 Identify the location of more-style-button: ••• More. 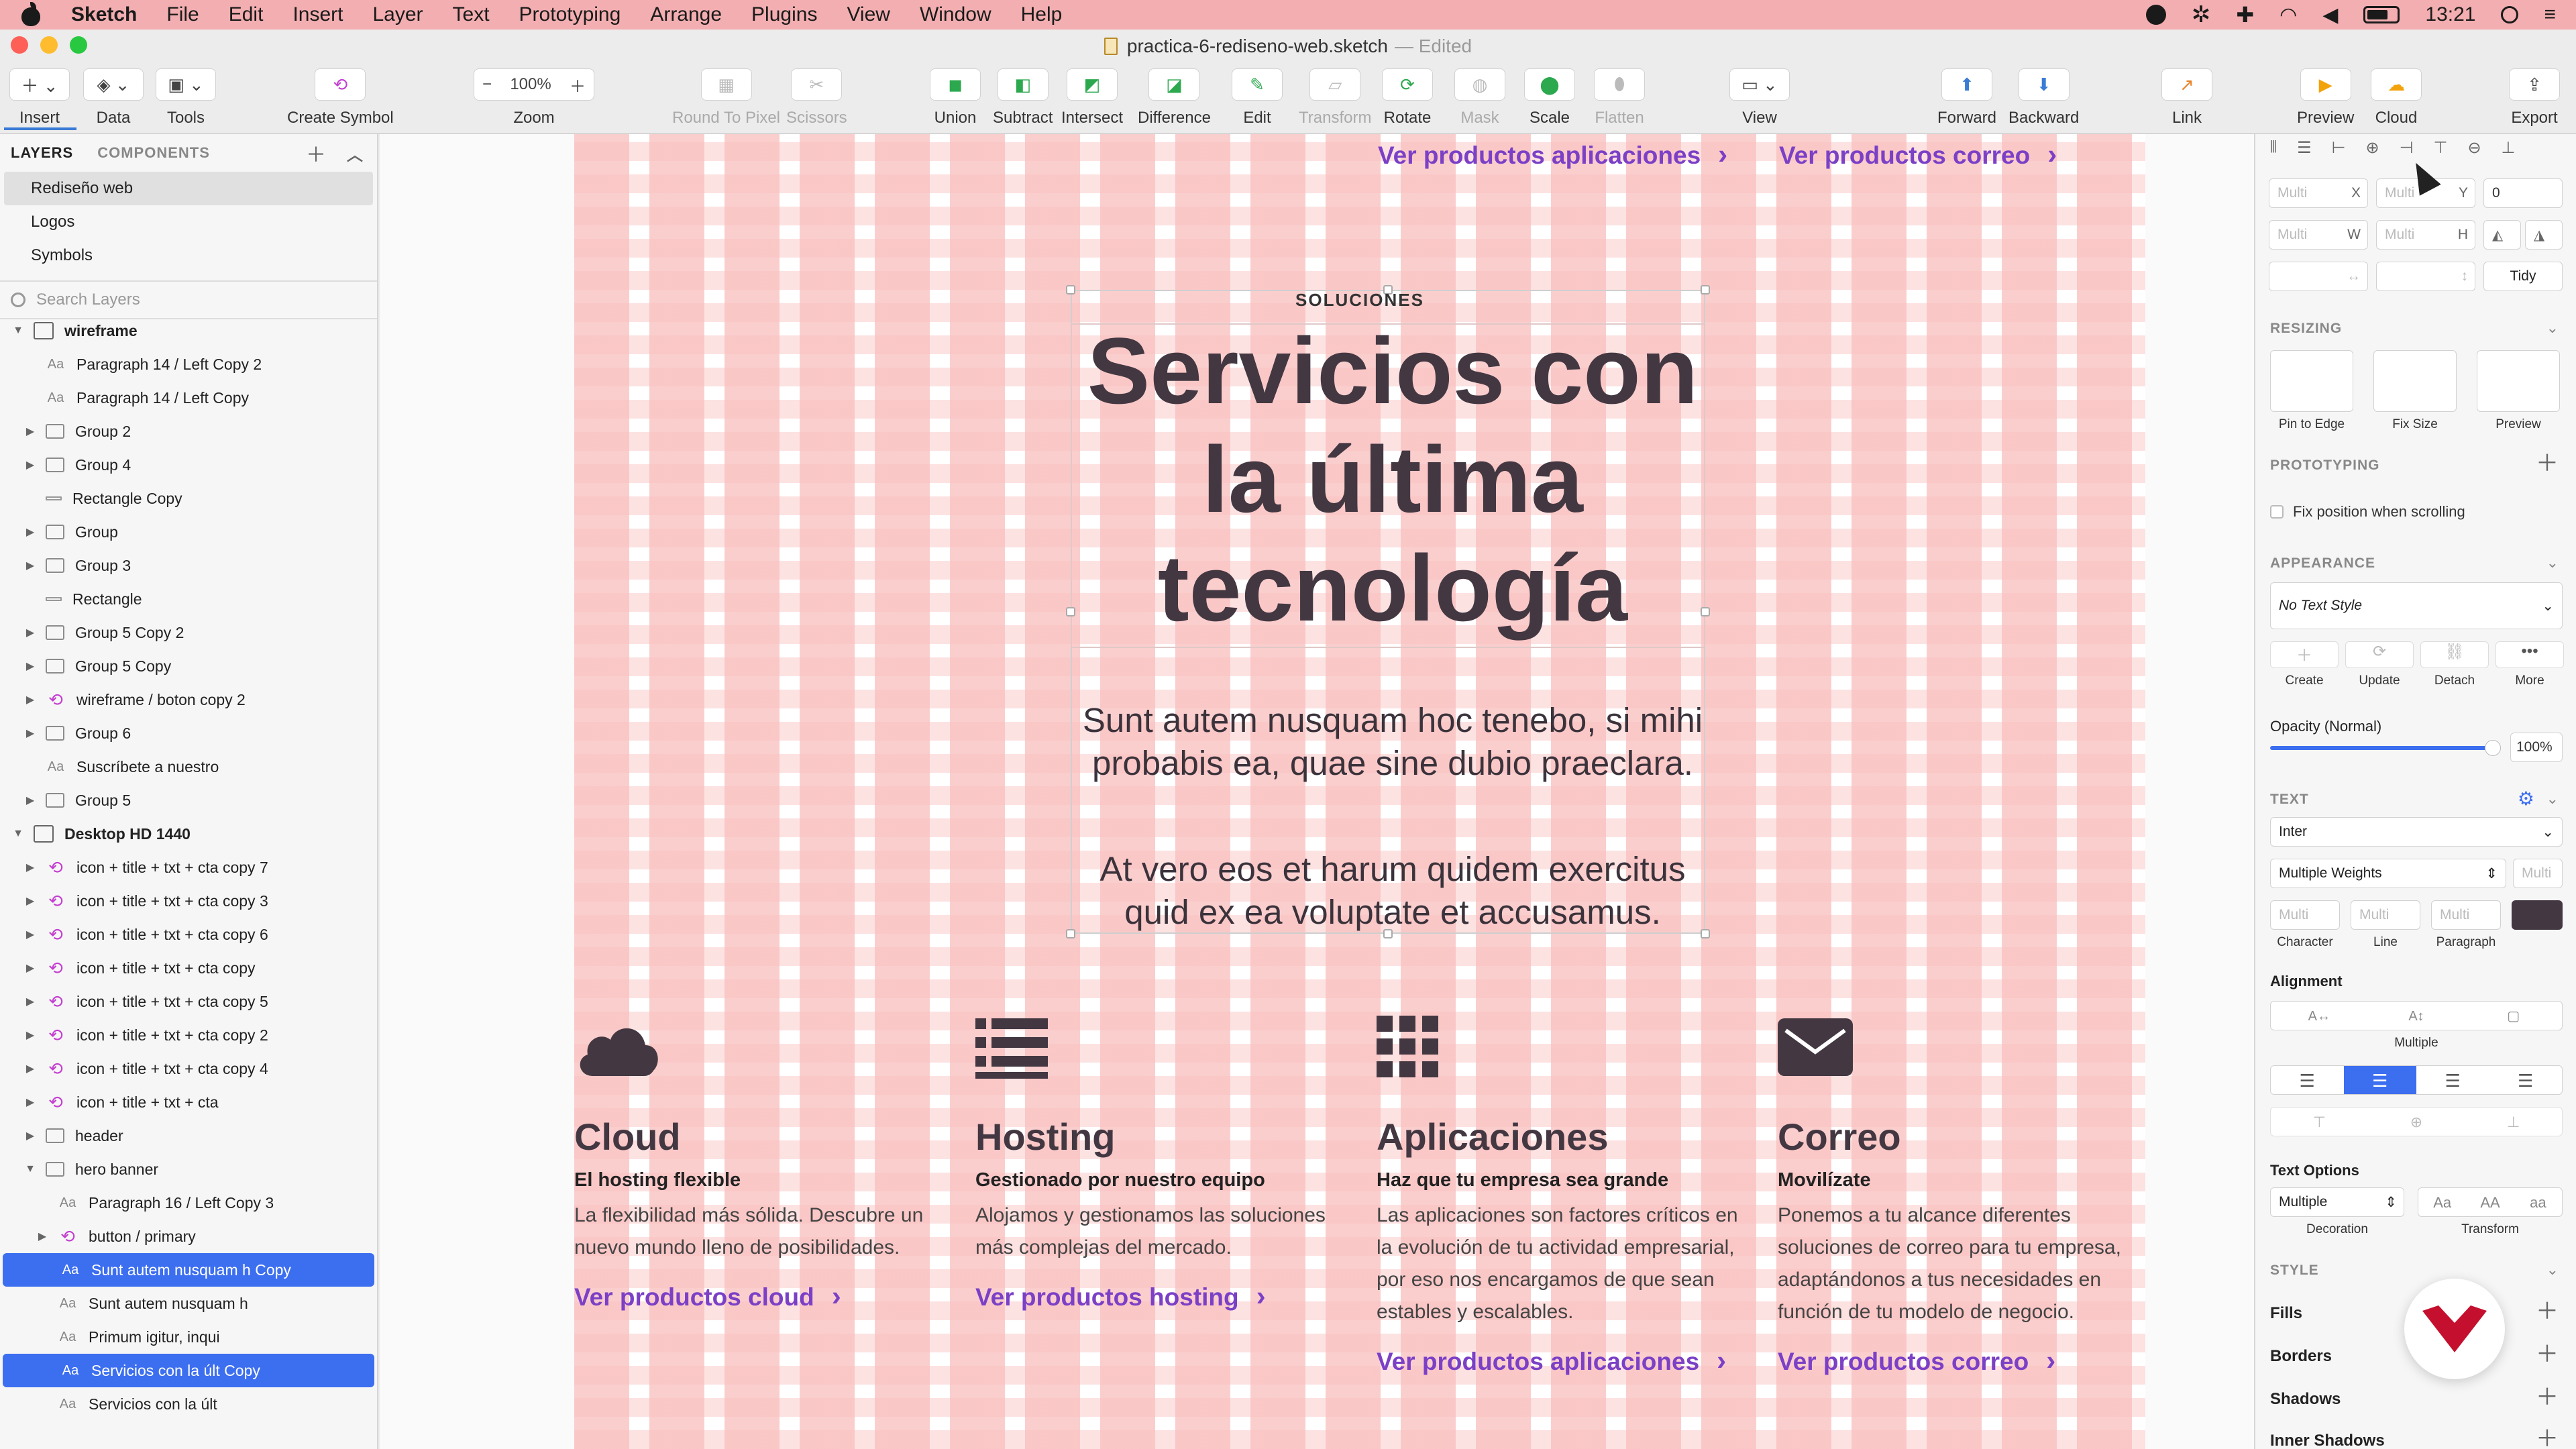
(2530, 664).